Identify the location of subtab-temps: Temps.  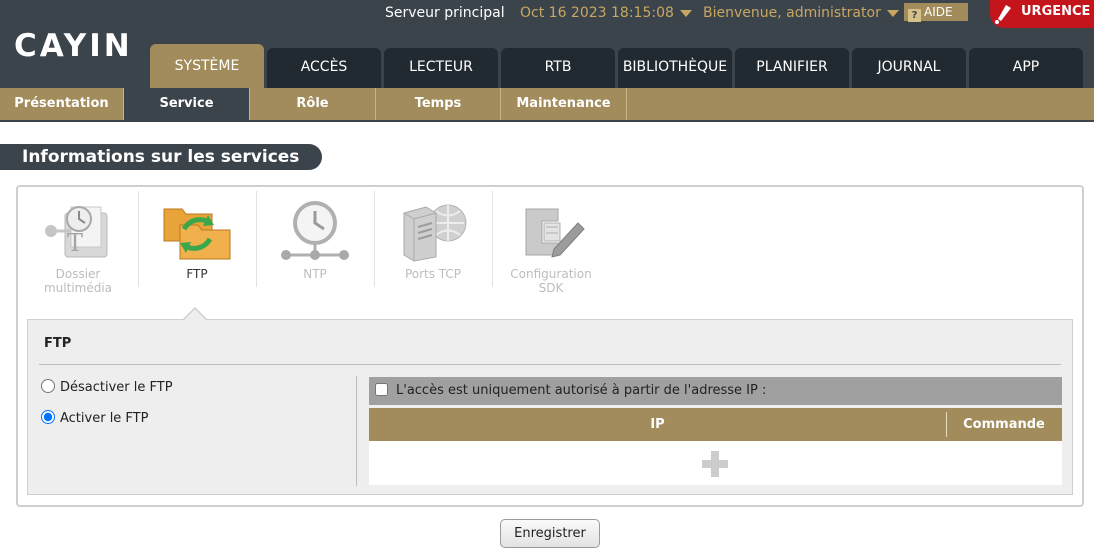
(438, 104).